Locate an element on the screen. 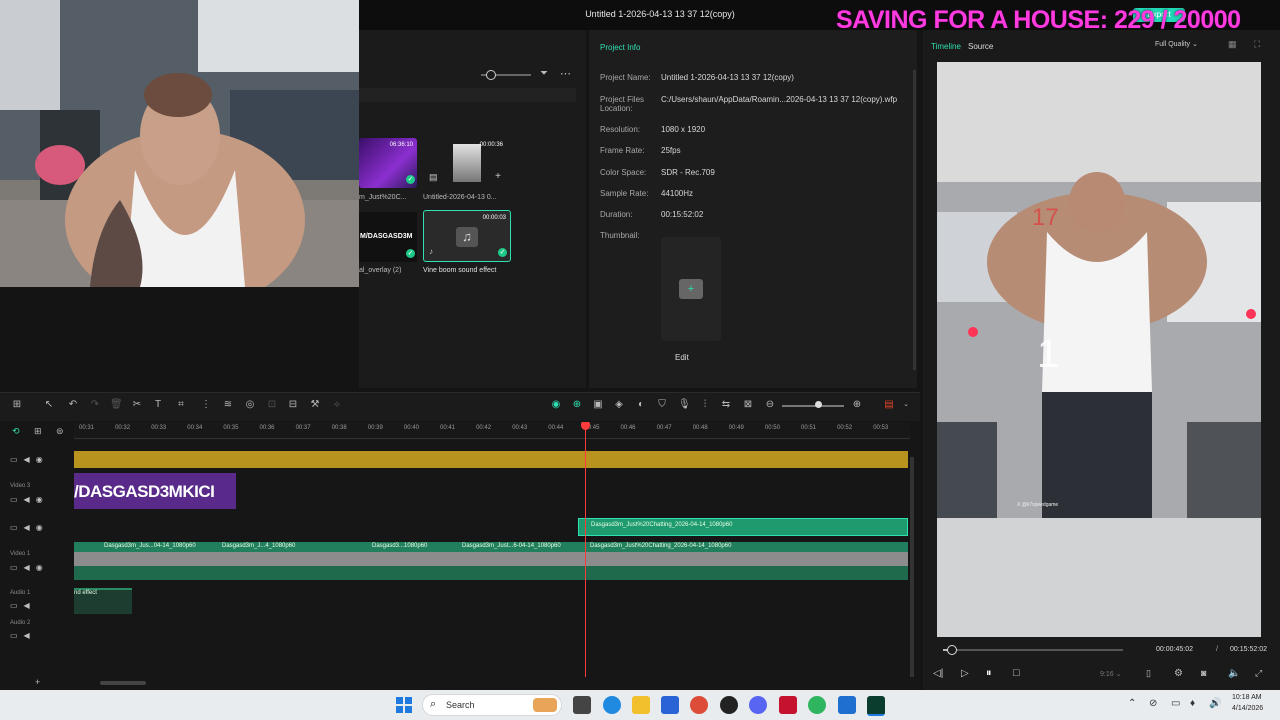 This screenshot has height=720, width=1280. grid-icon: ⊠ is located at coordinates (748, 405).